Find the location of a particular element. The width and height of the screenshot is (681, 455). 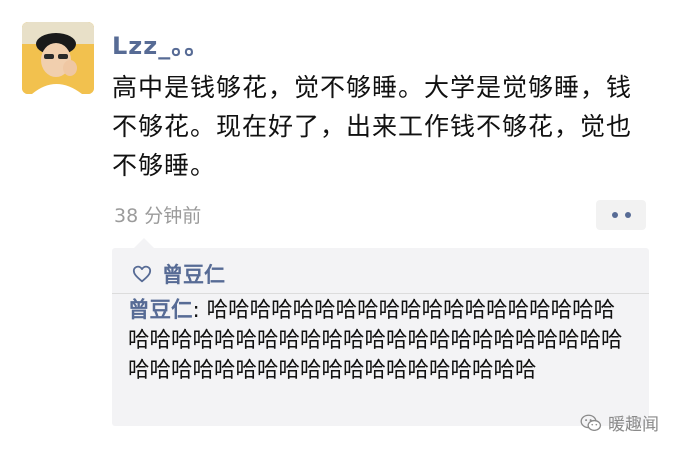

avatar-image is located at coordinates (58, 58).